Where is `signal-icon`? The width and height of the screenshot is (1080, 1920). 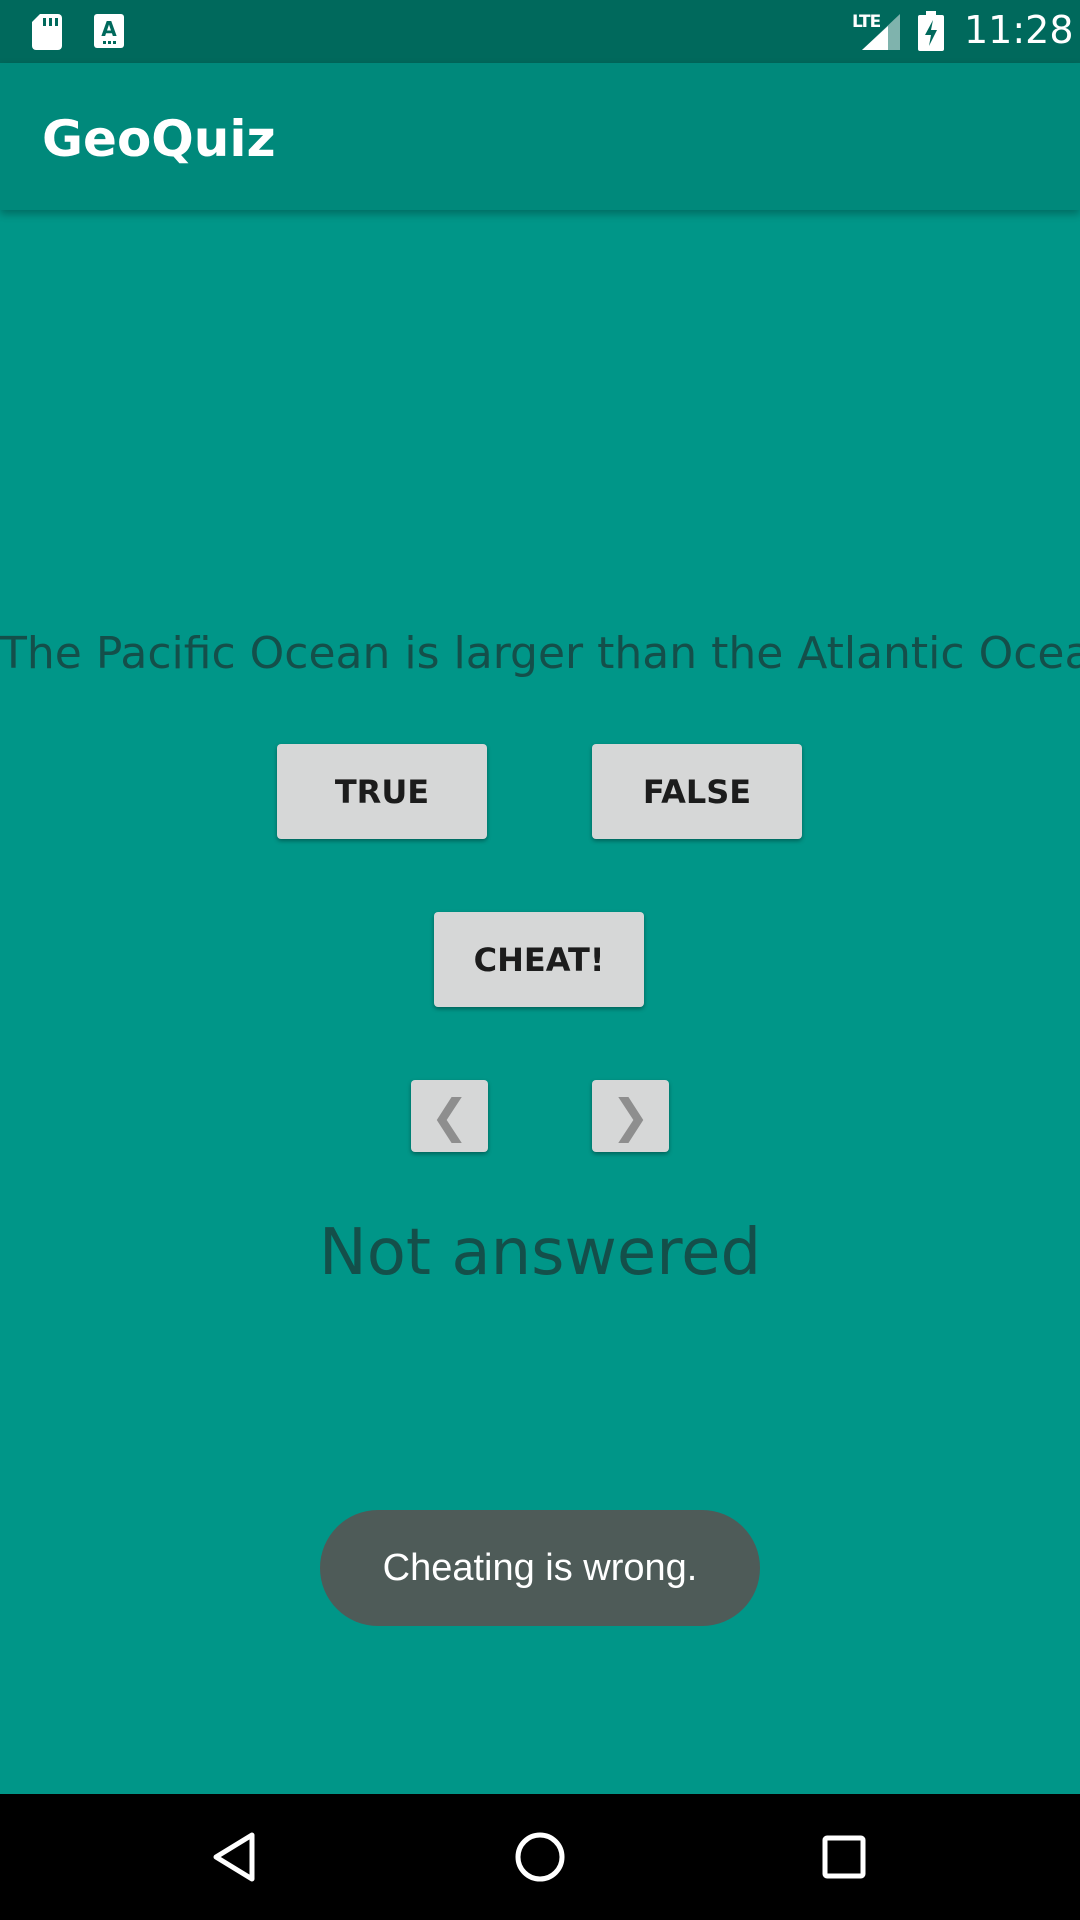 signal-icon is located at coordinates (881, 32).